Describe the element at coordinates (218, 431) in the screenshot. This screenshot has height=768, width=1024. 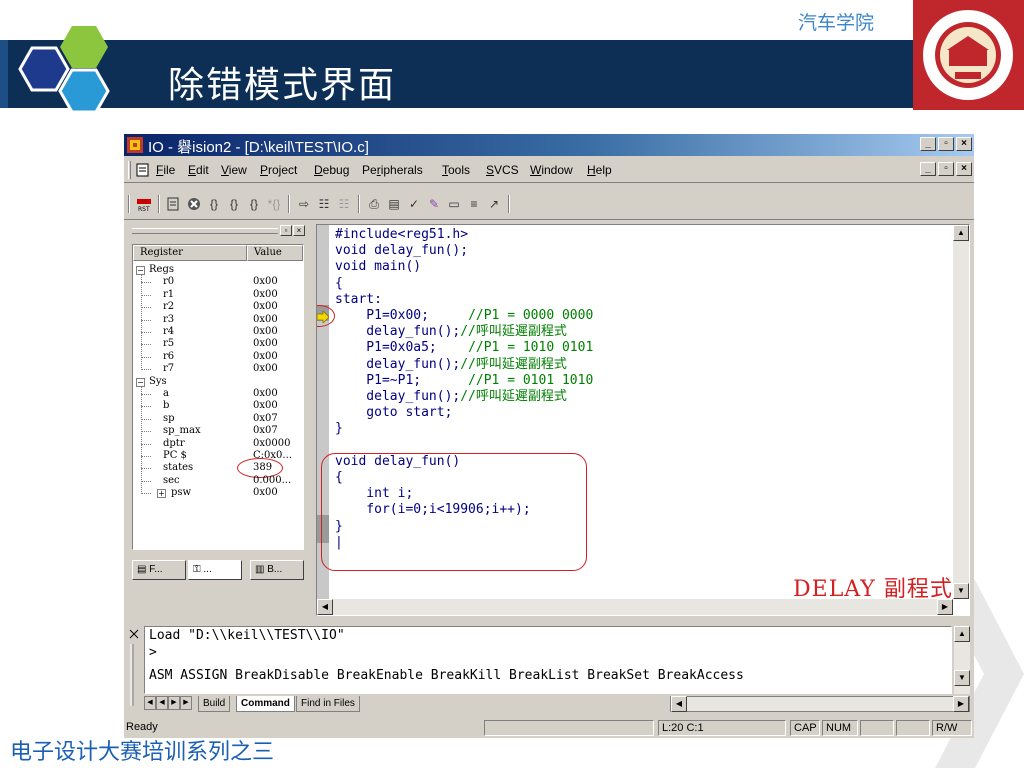
I see `register-row: sp_max 0x07` at that location.